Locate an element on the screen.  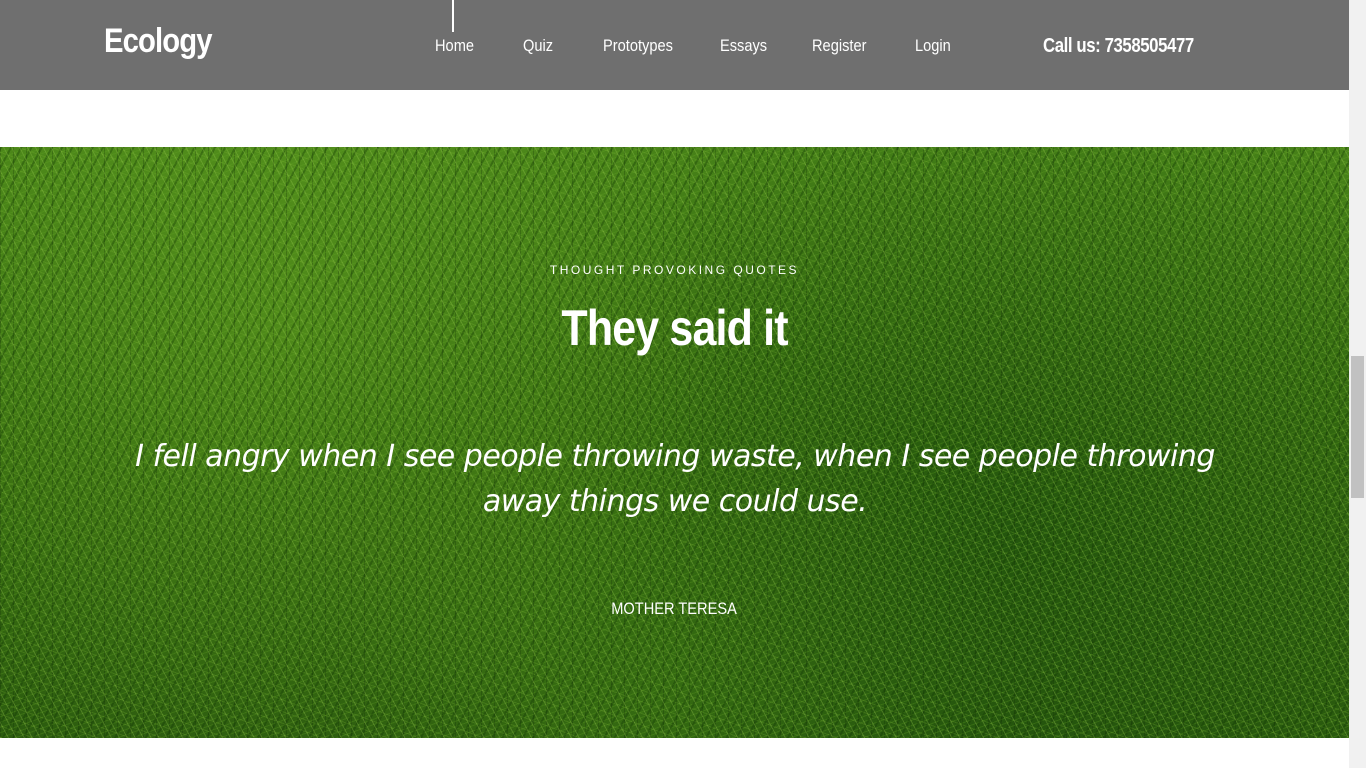
phone-number: Call us: 7358505477 is located at coordinates (1118, 46).